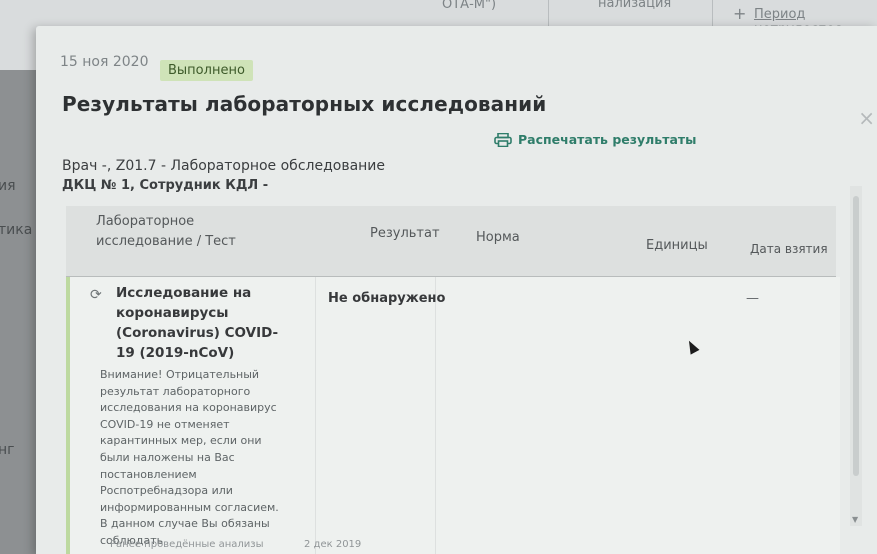  Describe the element at coordinates (503, 139) in the screenshot. I see `printer-icon` at that location.